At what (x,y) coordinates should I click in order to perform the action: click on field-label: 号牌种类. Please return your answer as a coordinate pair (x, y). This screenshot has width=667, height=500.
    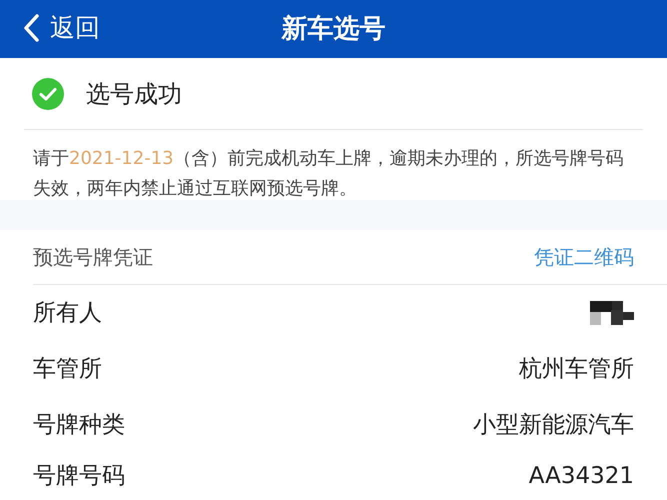
    Looking at the image, I should click on (79, 425).